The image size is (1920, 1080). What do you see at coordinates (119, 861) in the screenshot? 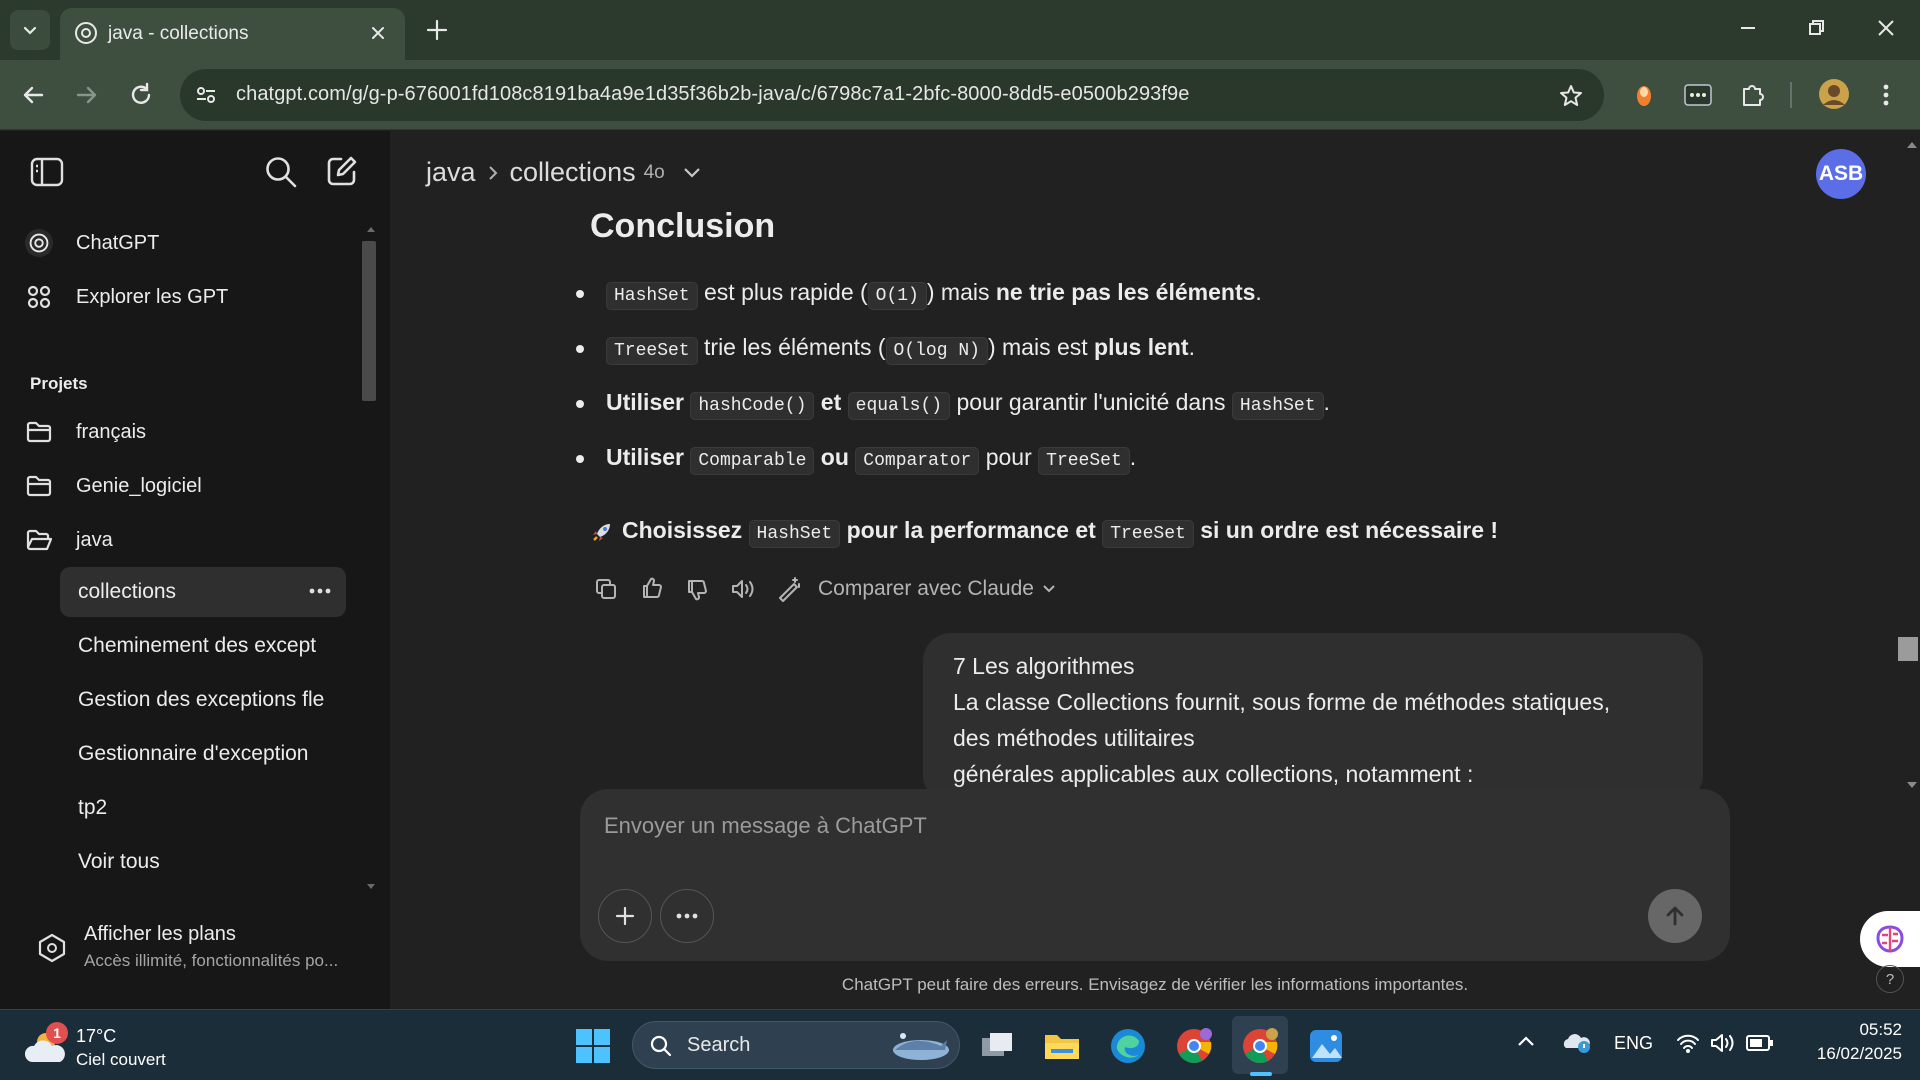
I see `chat-title: Voir tous` at bounding box center [119, 861].